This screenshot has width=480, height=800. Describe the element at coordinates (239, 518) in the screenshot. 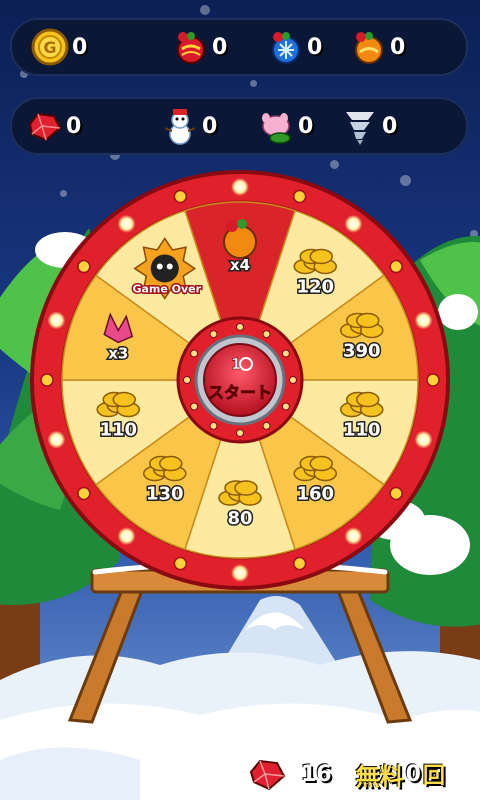

I see `segment-label: 80` at that location.